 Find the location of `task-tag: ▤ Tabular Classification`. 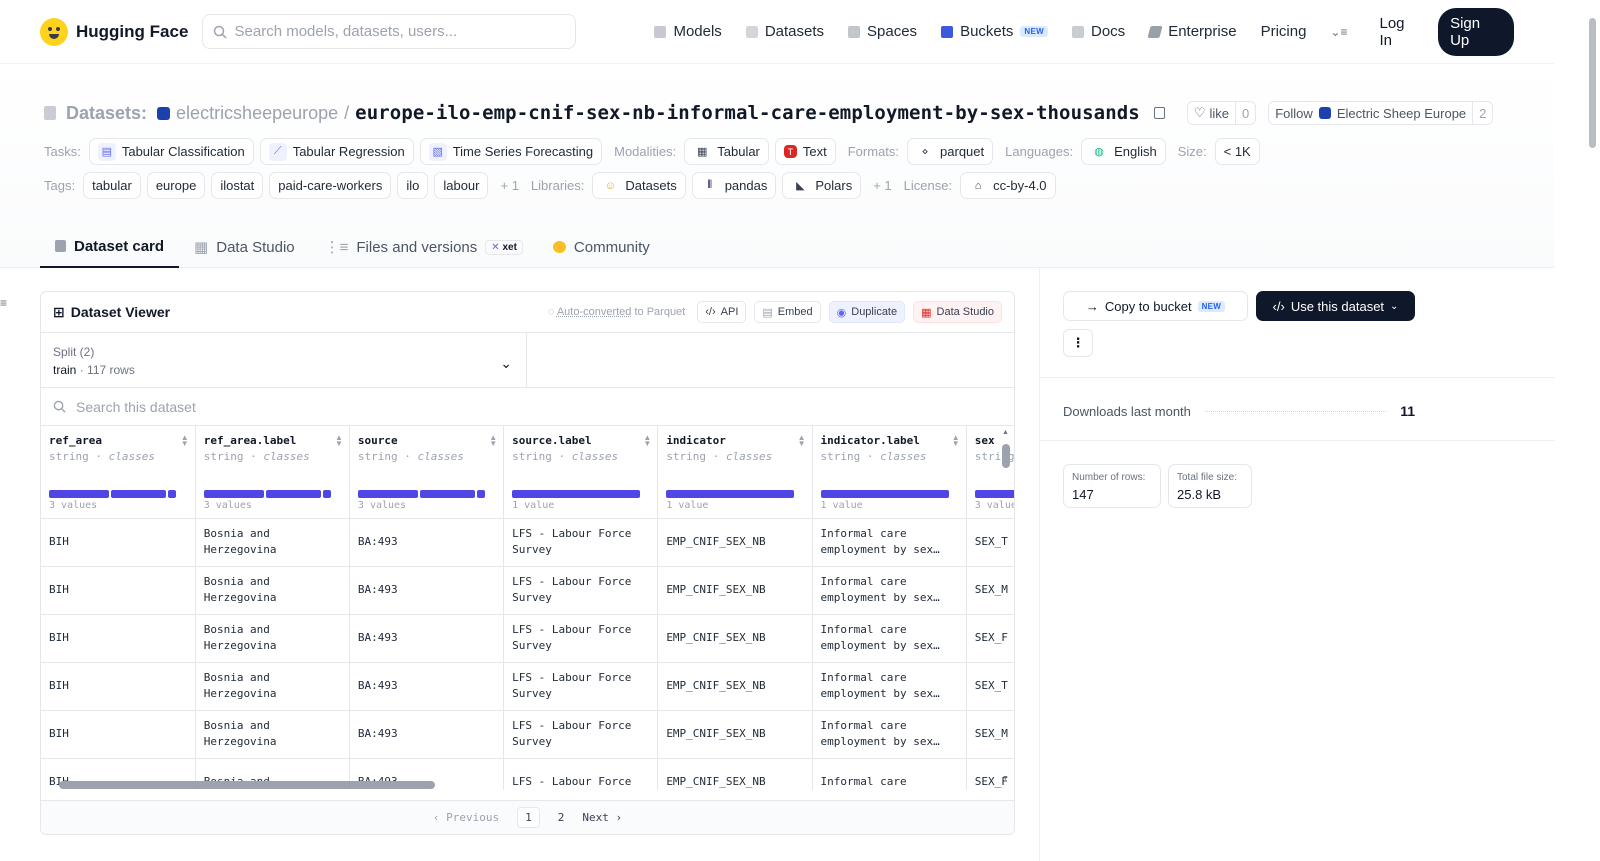

task-tag: ▤ Tabular Classification is located at coordinates (171, 151).